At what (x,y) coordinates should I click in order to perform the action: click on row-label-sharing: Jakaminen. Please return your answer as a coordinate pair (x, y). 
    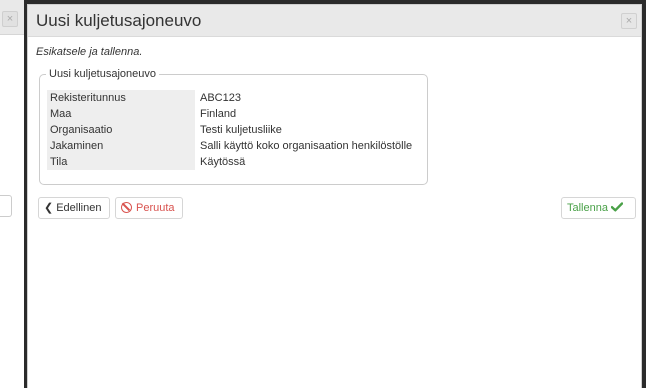
    Looking at the image, I should click on (121, 146).